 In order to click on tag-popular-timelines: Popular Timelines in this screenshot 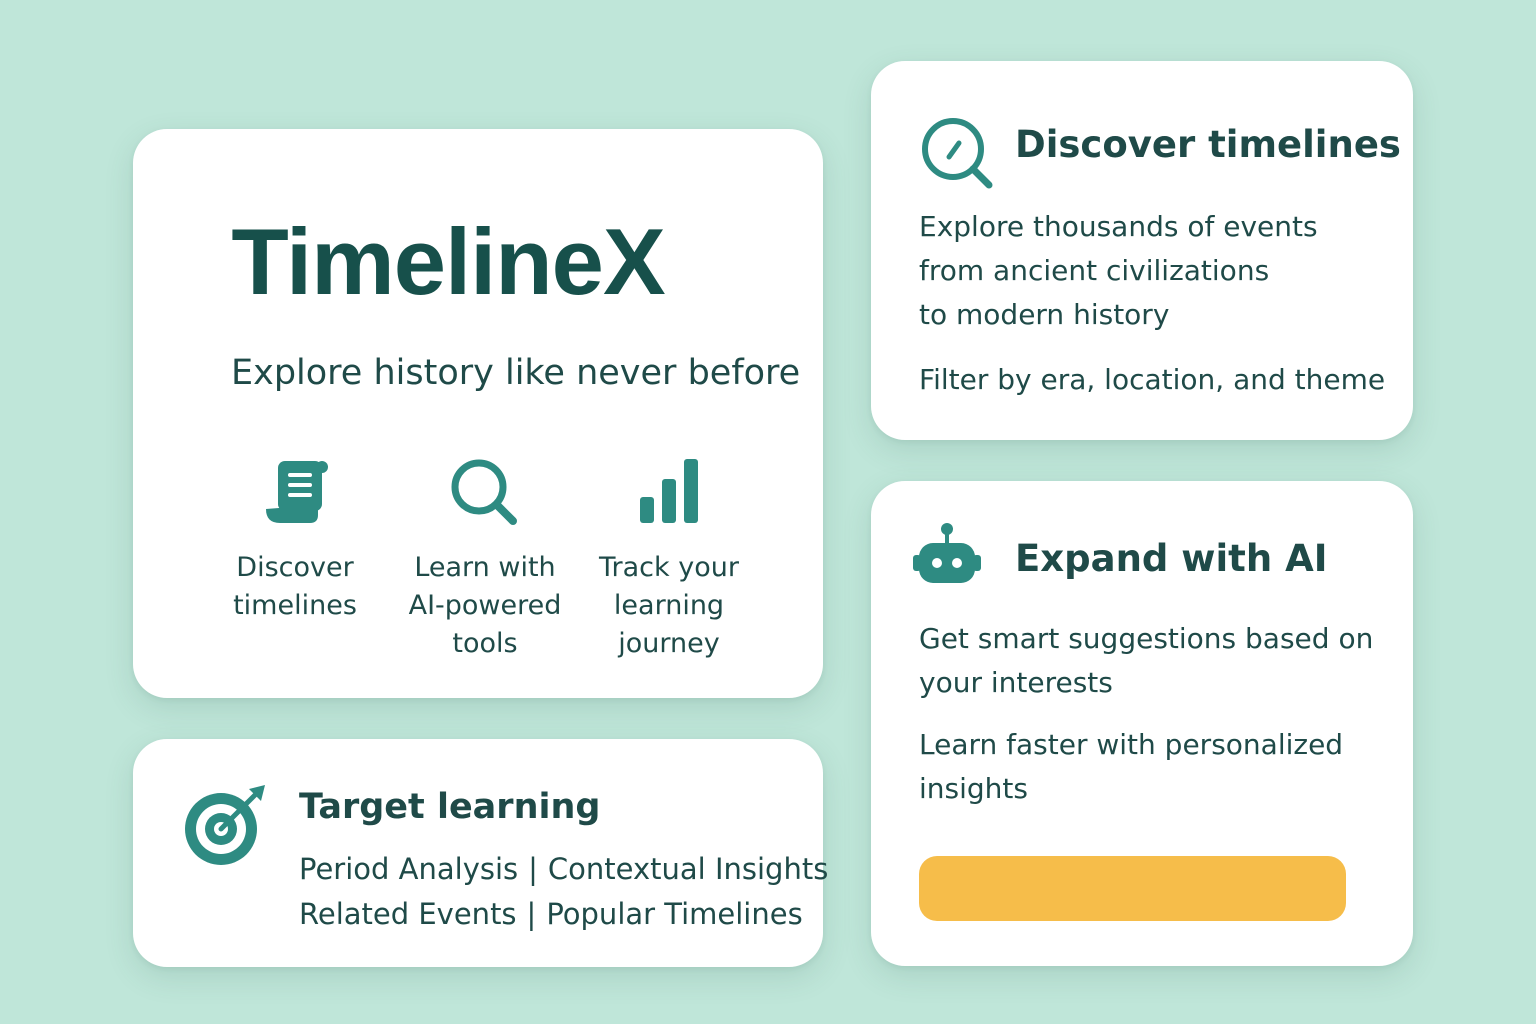, I will do `click(674, 914)`.